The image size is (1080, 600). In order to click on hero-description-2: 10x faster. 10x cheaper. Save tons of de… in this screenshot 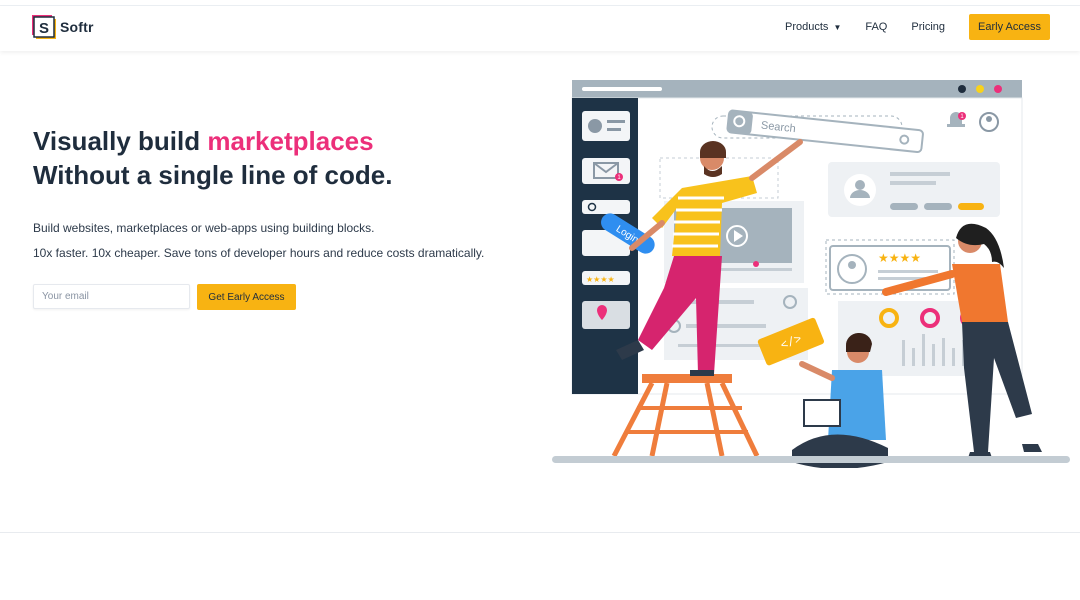, I will do `click(259, 253)`.